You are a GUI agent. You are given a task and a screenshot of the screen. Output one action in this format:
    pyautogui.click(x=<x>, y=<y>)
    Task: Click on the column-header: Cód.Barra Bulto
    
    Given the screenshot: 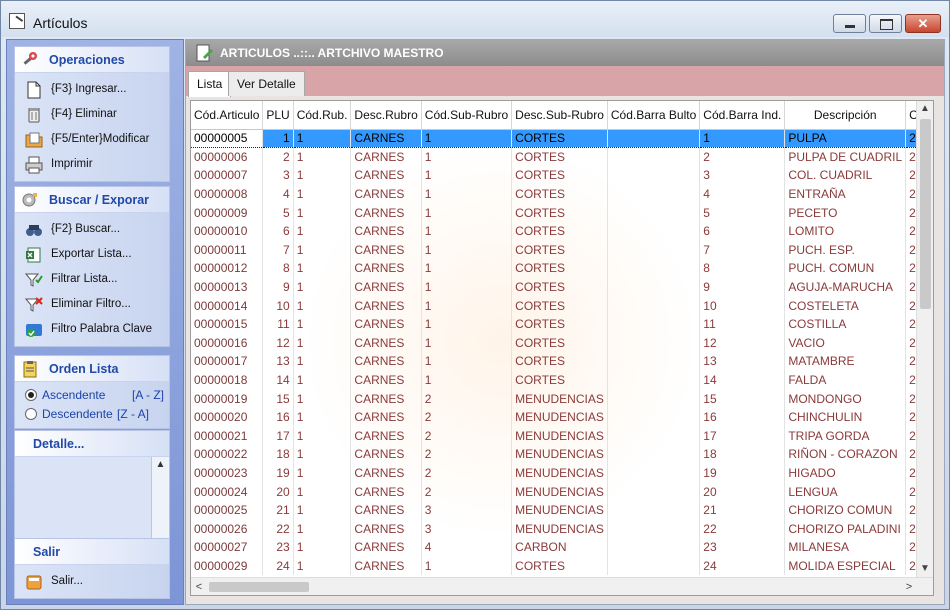 What is the action you would take?
    pyautogui.click(x=654, y=115)
    